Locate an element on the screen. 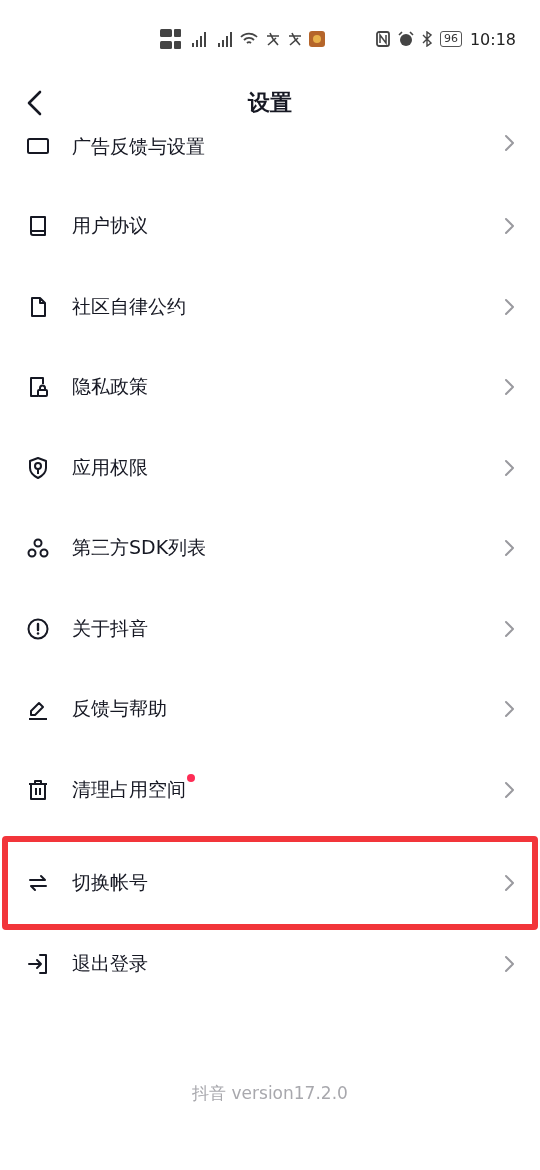  settings-item: 用户协议 is located at coordinates (270, 226).